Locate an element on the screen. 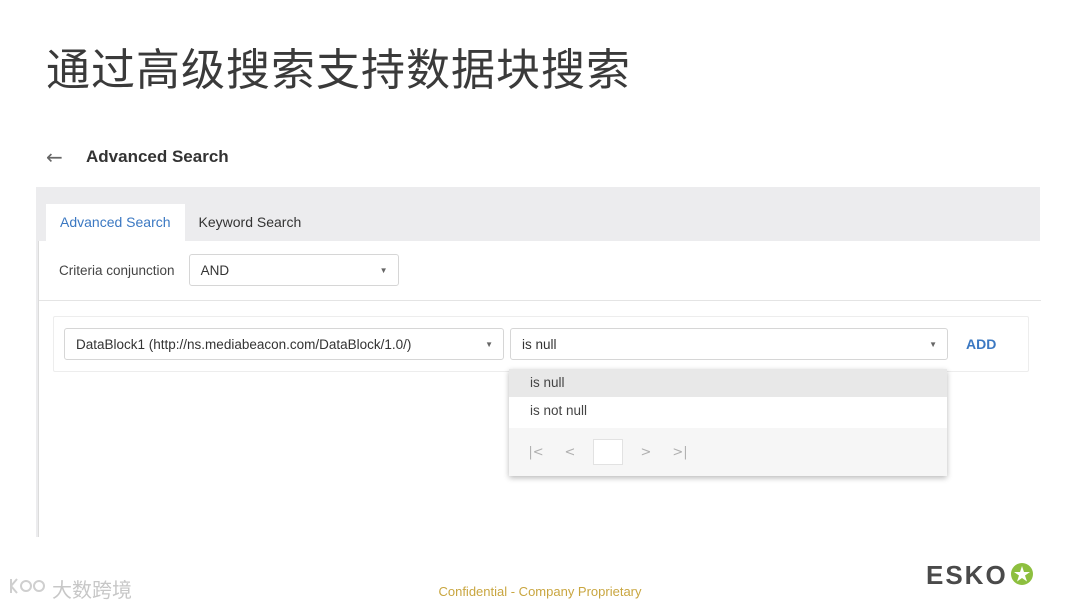  operator-dropdown: is null is not null |< < > >| is located at coordinates (728, 422).